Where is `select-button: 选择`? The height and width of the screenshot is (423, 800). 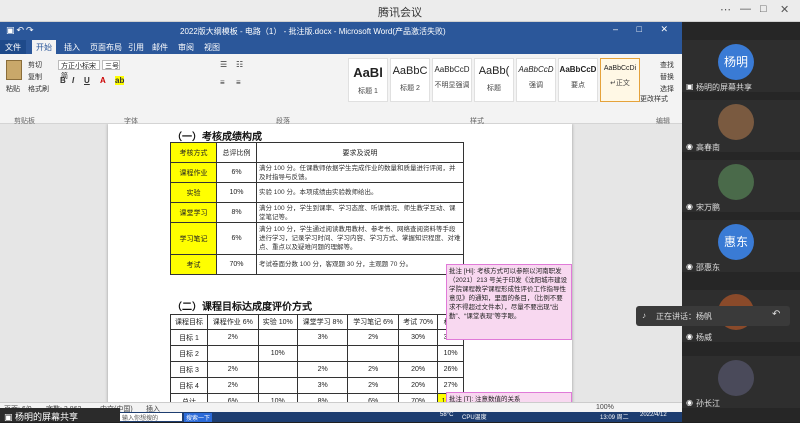
select-button: 选择 is located at coordinates (667, 89).